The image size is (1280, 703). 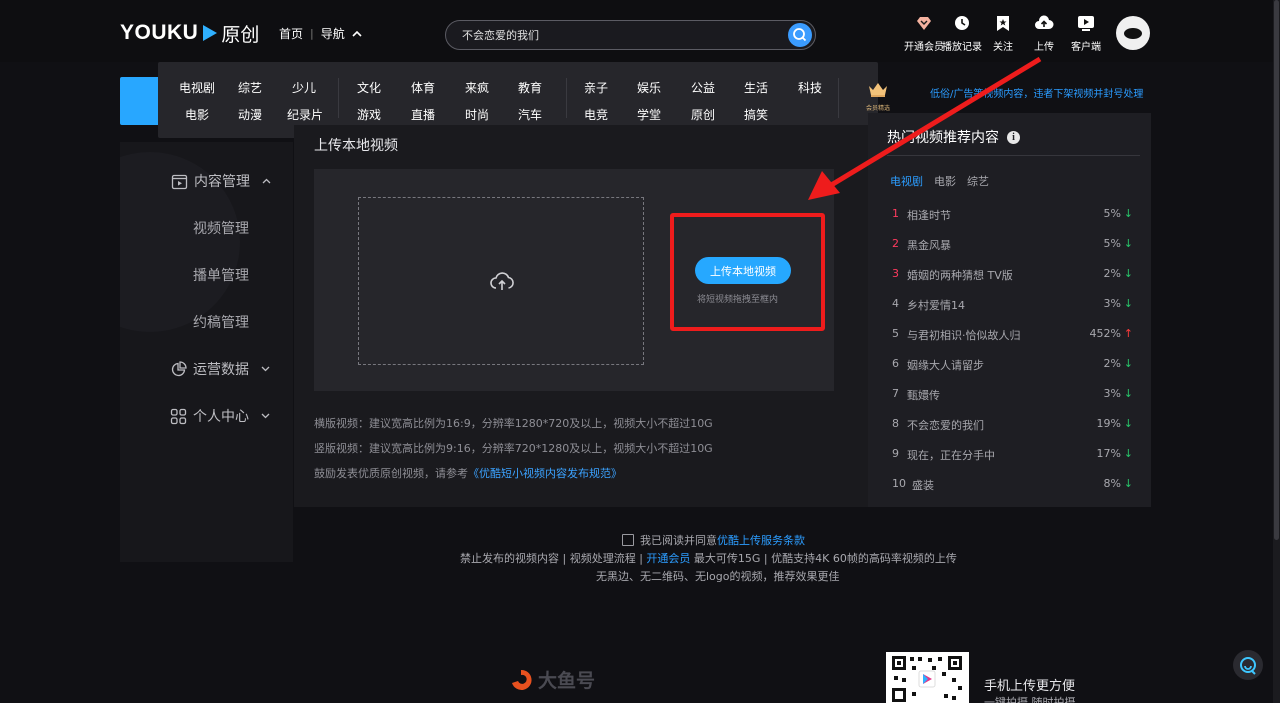 What do you see at coordinates (923, 485) in the screenshot?
I see `rank-title: 盛装` at bounding box center [923, 485].